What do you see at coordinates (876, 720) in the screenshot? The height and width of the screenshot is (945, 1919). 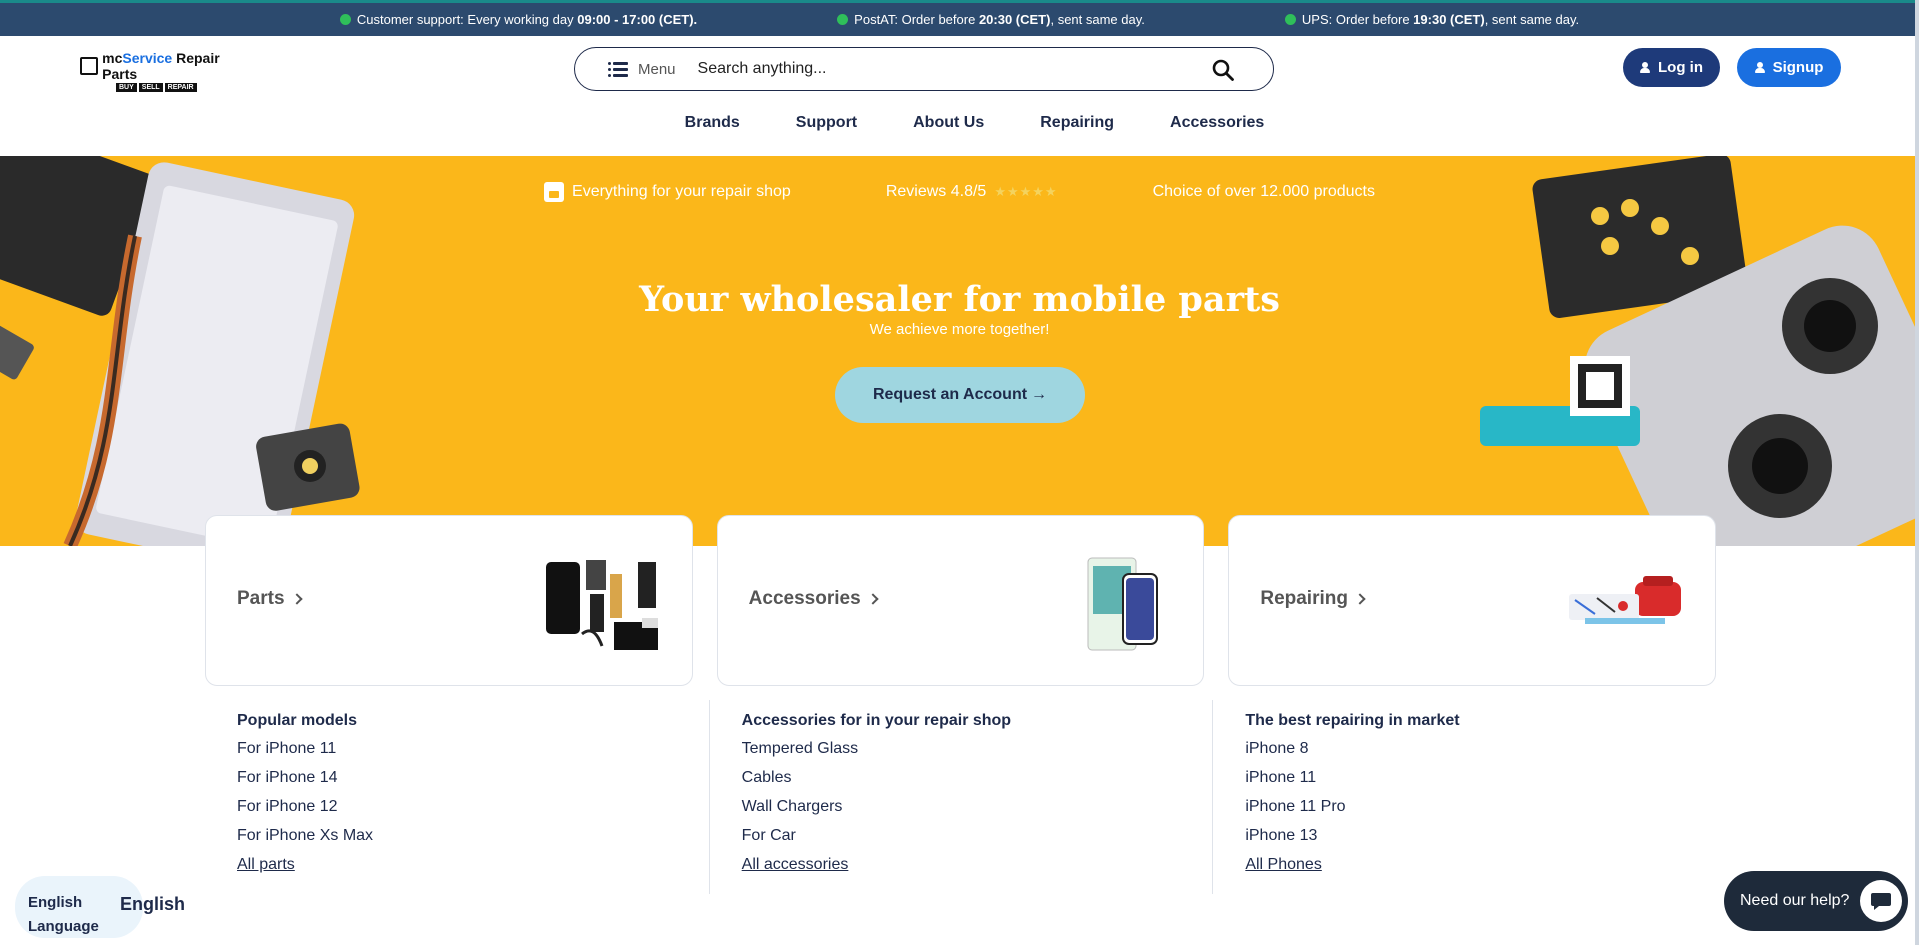 I see `column-title: Accessories for in your repair shop` at bounding box center [876, 720].